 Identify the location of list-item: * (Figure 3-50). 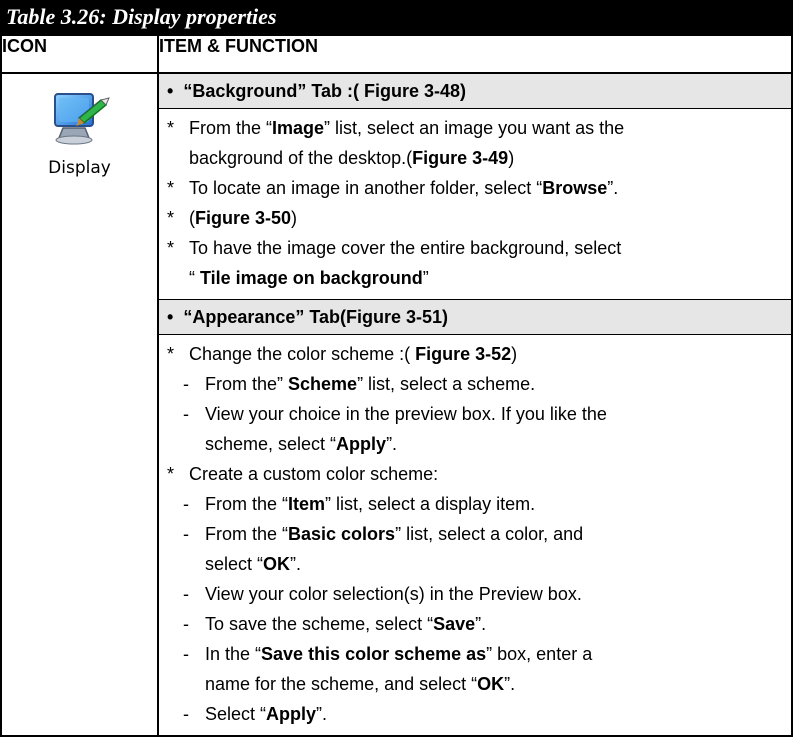
(232, 218).